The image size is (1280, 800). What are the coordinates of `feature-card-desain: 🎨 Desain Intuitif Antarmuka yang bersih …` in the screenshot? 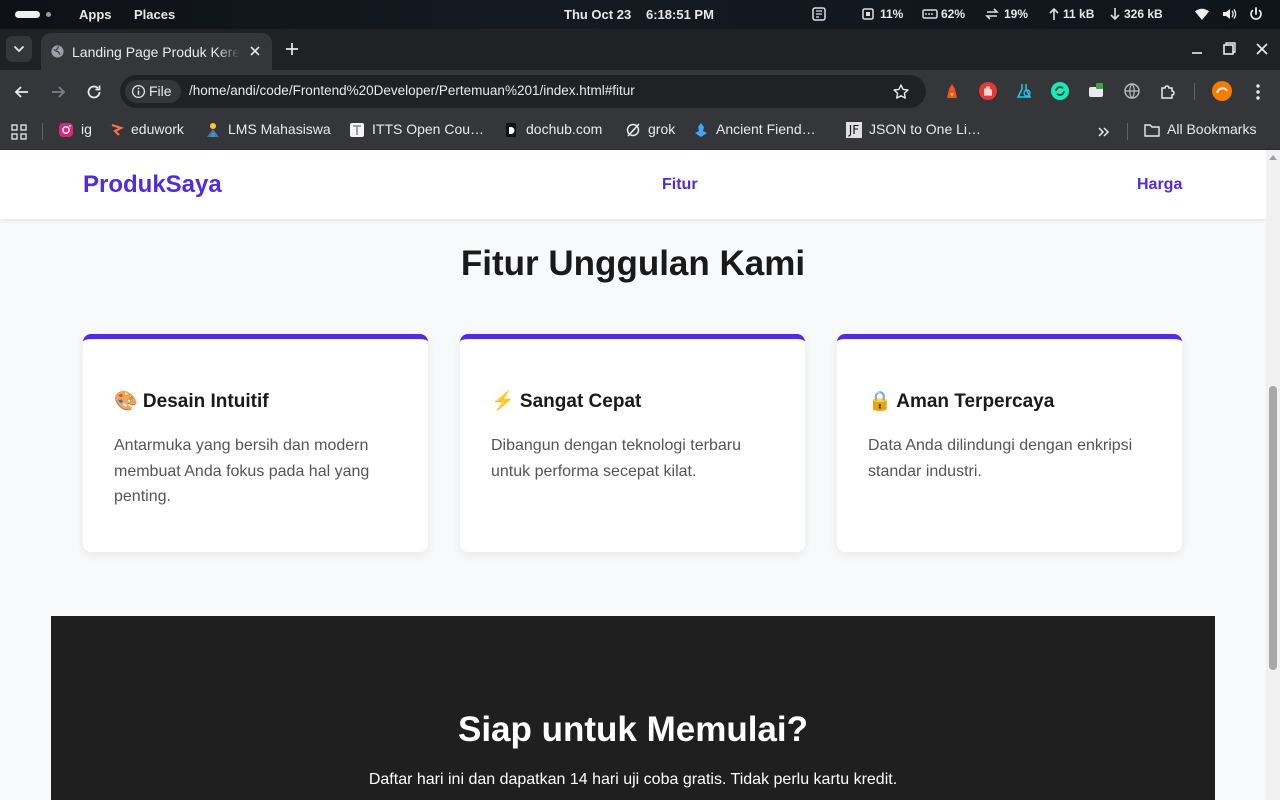 It's located at (255, 443).